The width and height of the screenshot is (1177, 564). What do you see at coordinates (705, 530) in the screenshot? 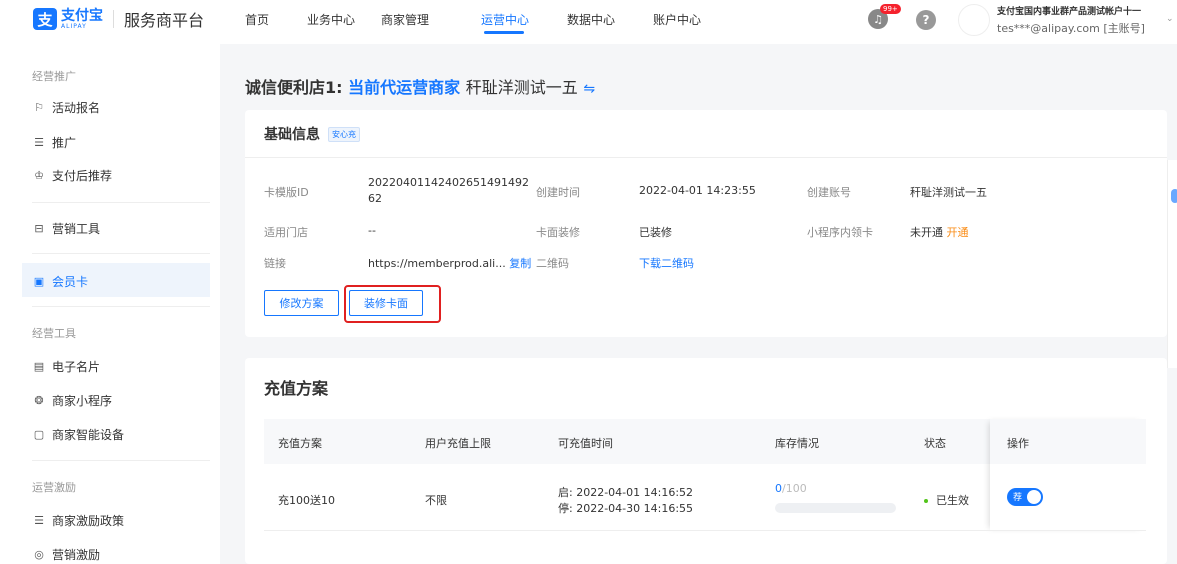
I see `row-divider` at bounding box center [705, 530].